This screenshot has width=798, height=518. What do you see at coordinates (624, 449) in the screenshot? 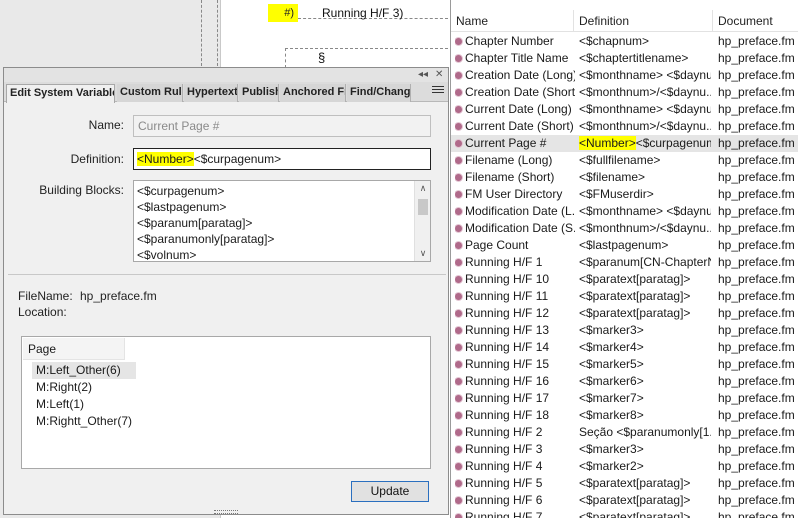
I see `variable-row: Running H/F 3 <$marker3> hp_preface.fm` at bounding box center [624, 449].